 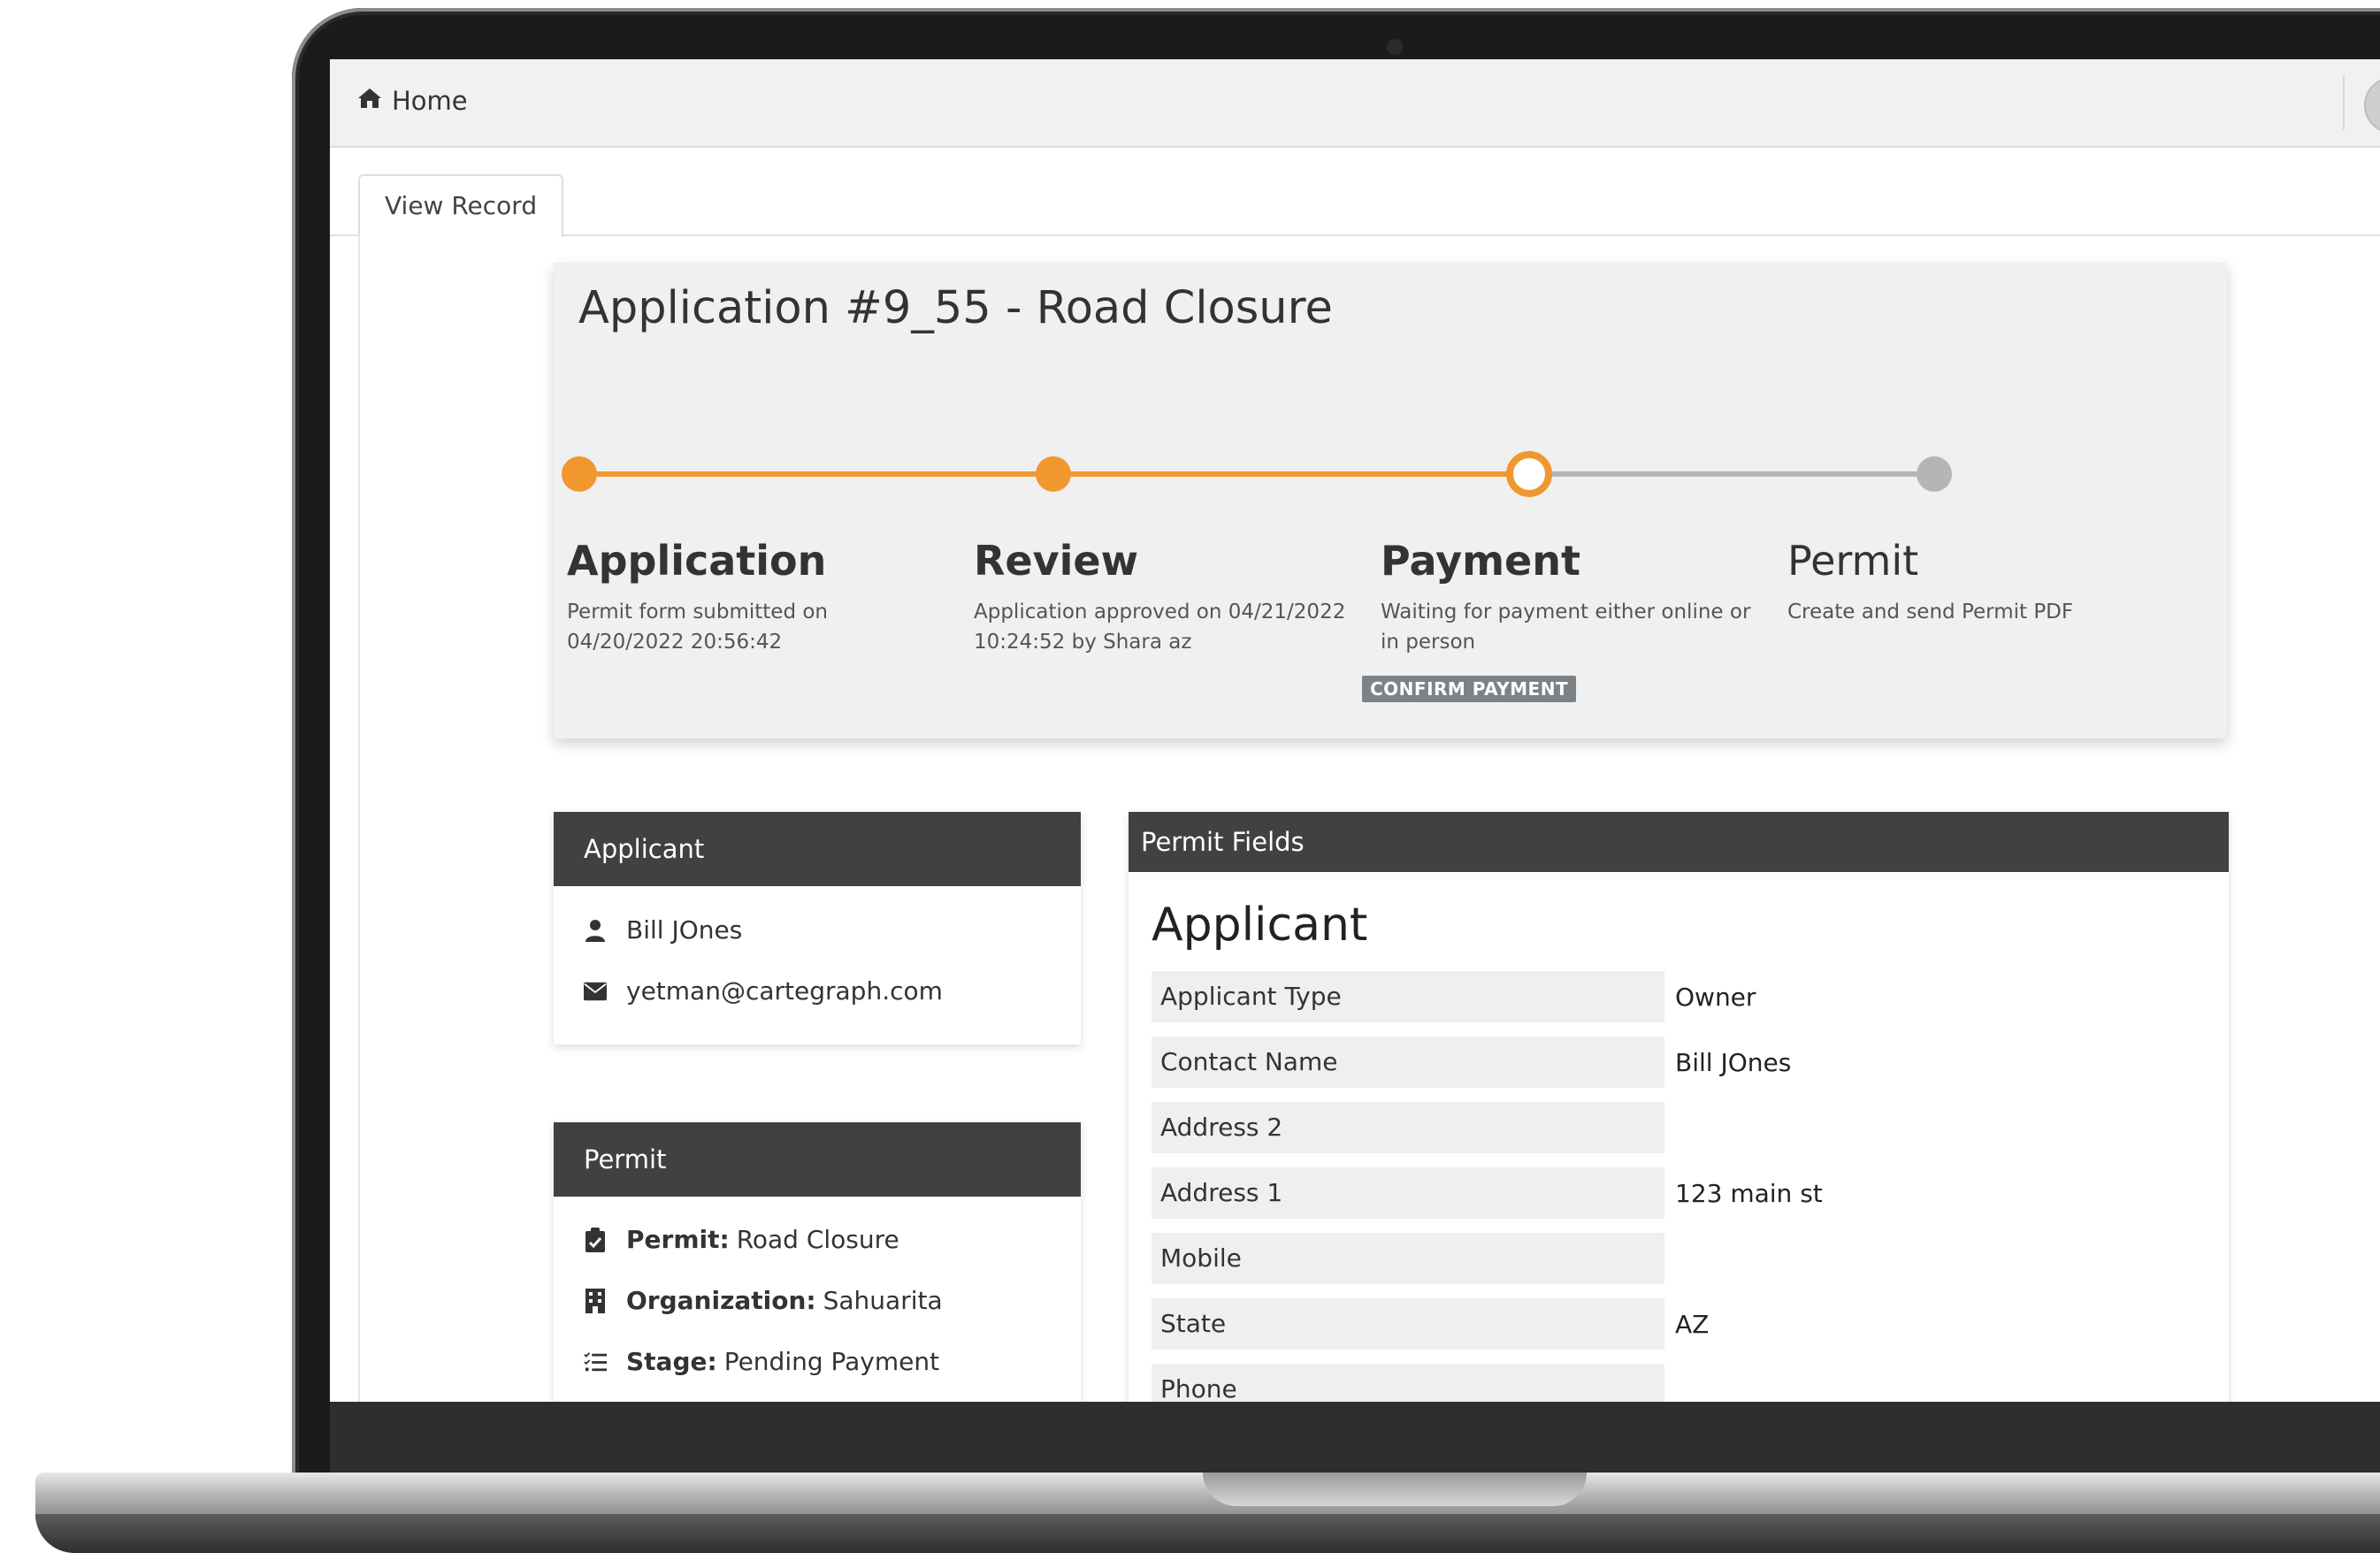 I want to click on field-value: Bill JOnes, so click(x=1733, y=1062).